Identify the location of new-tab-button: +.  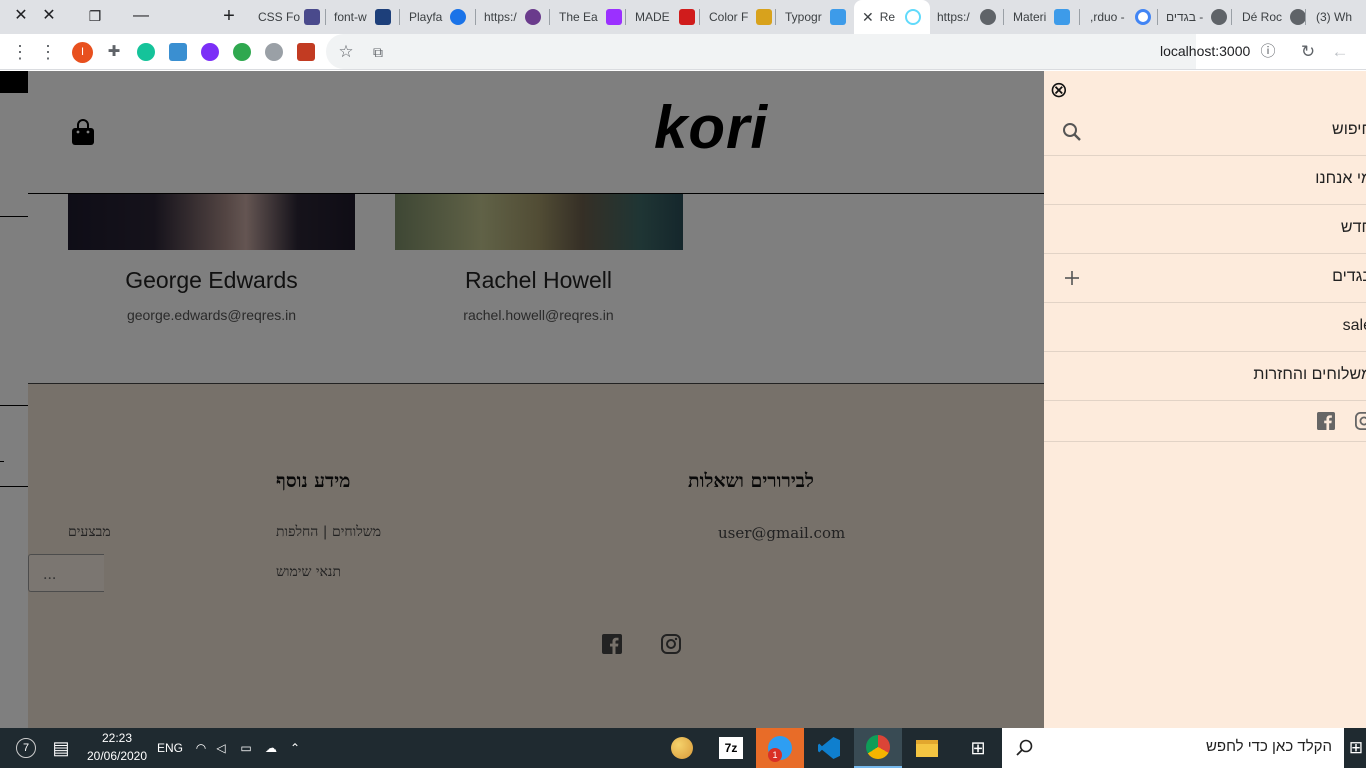
(229, 16).